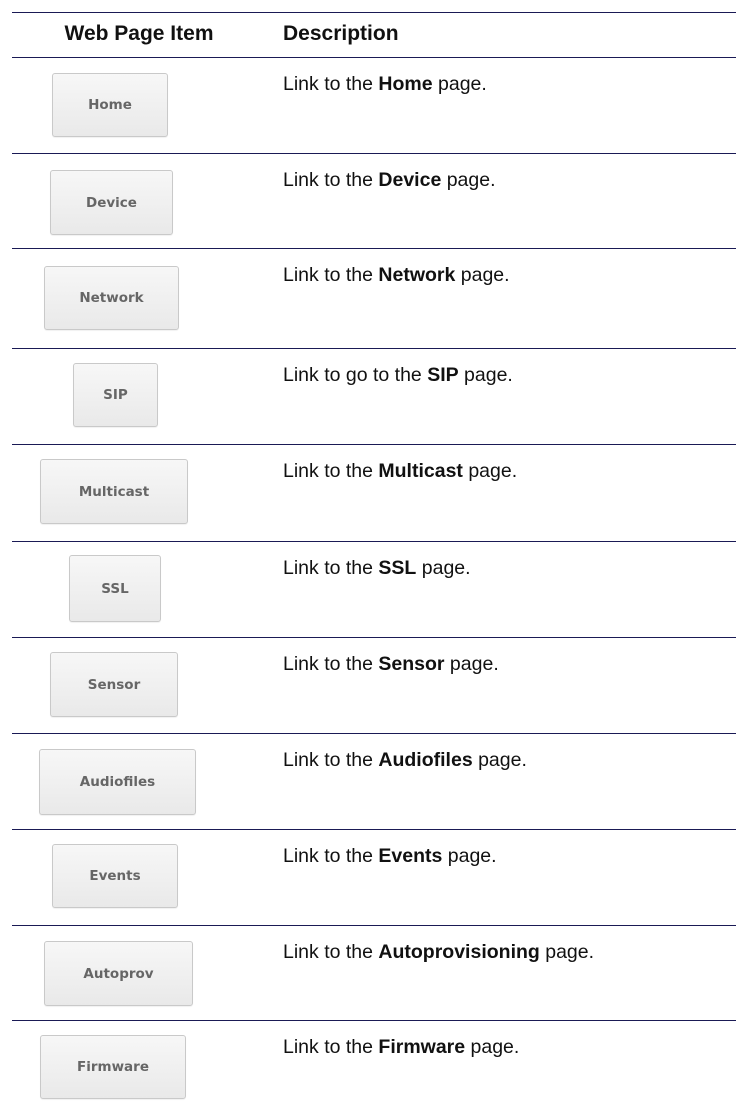  I want to click on table-row: Network Link to the Network page., so click(374, 296).